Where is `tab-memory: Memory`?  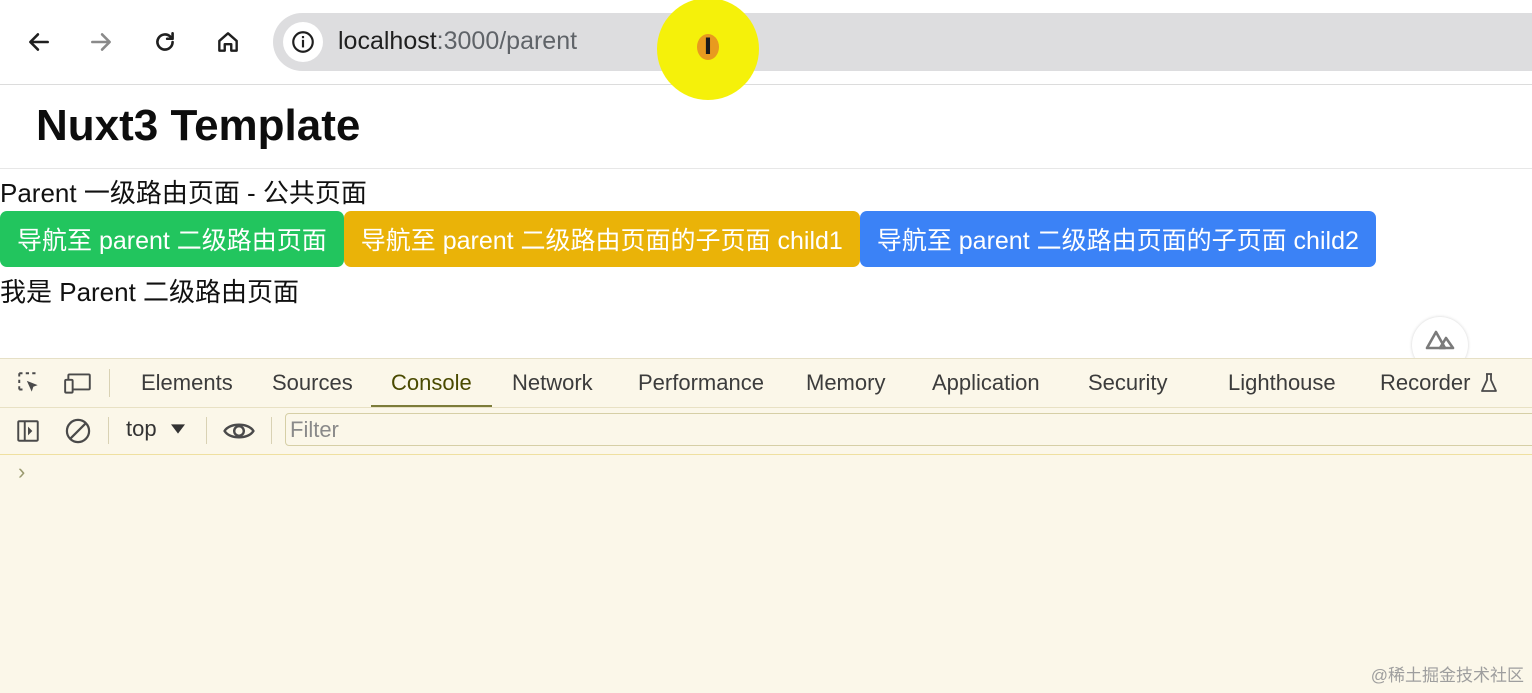 tab-memory: Memory is located at coordinates (845, 383).